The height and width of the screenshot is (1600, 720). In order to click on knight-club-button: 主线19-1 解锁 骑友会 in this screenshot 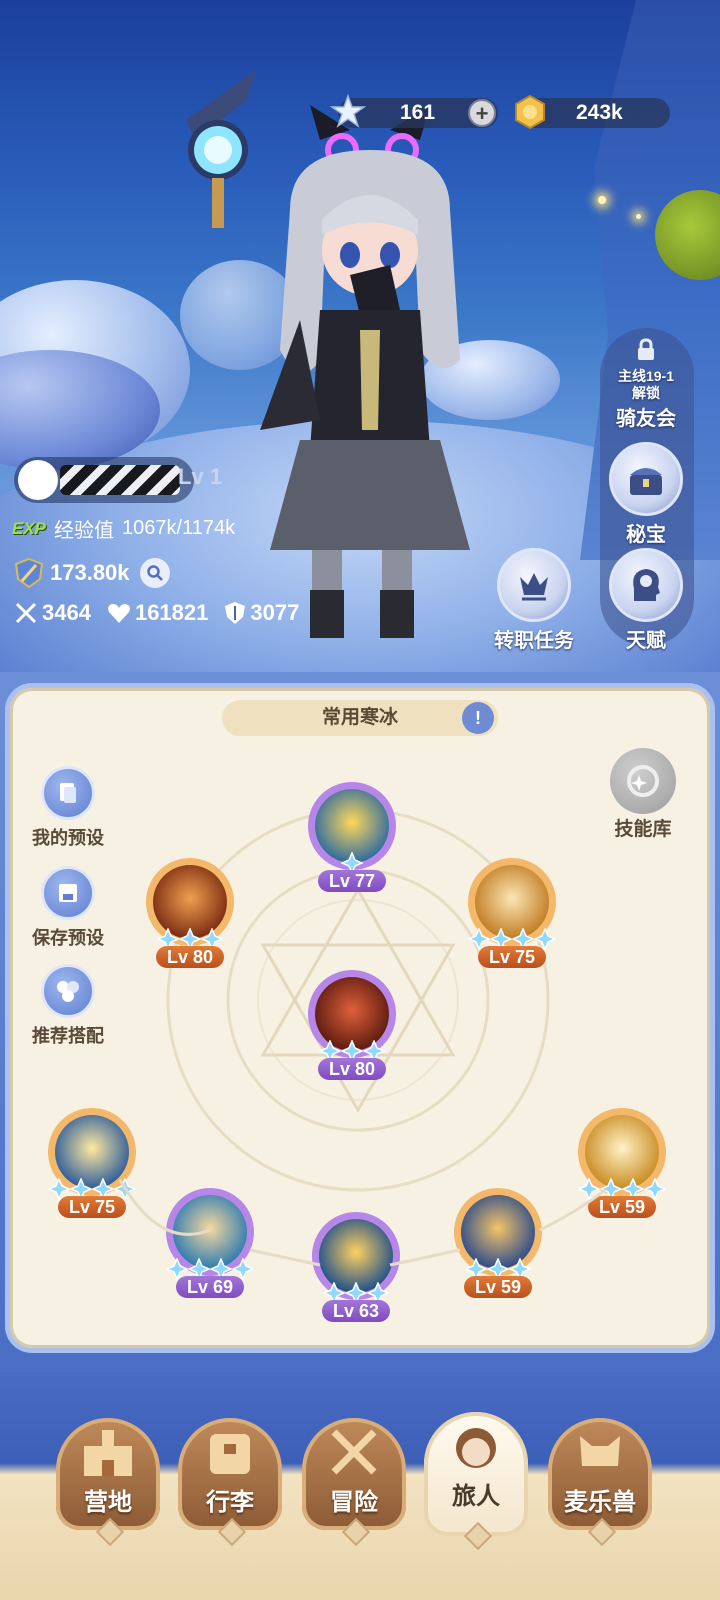, I will do `click(646, 384)`.